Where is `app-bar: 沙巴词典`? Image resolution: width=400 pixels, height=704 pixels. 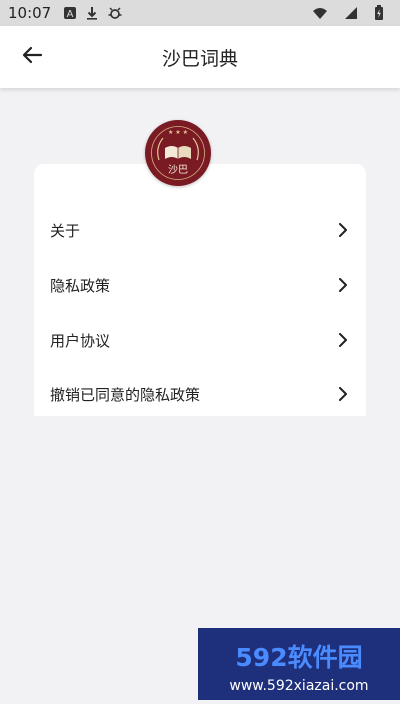
app-bar: 沙巴词典 is located at coordinates (200, 57).